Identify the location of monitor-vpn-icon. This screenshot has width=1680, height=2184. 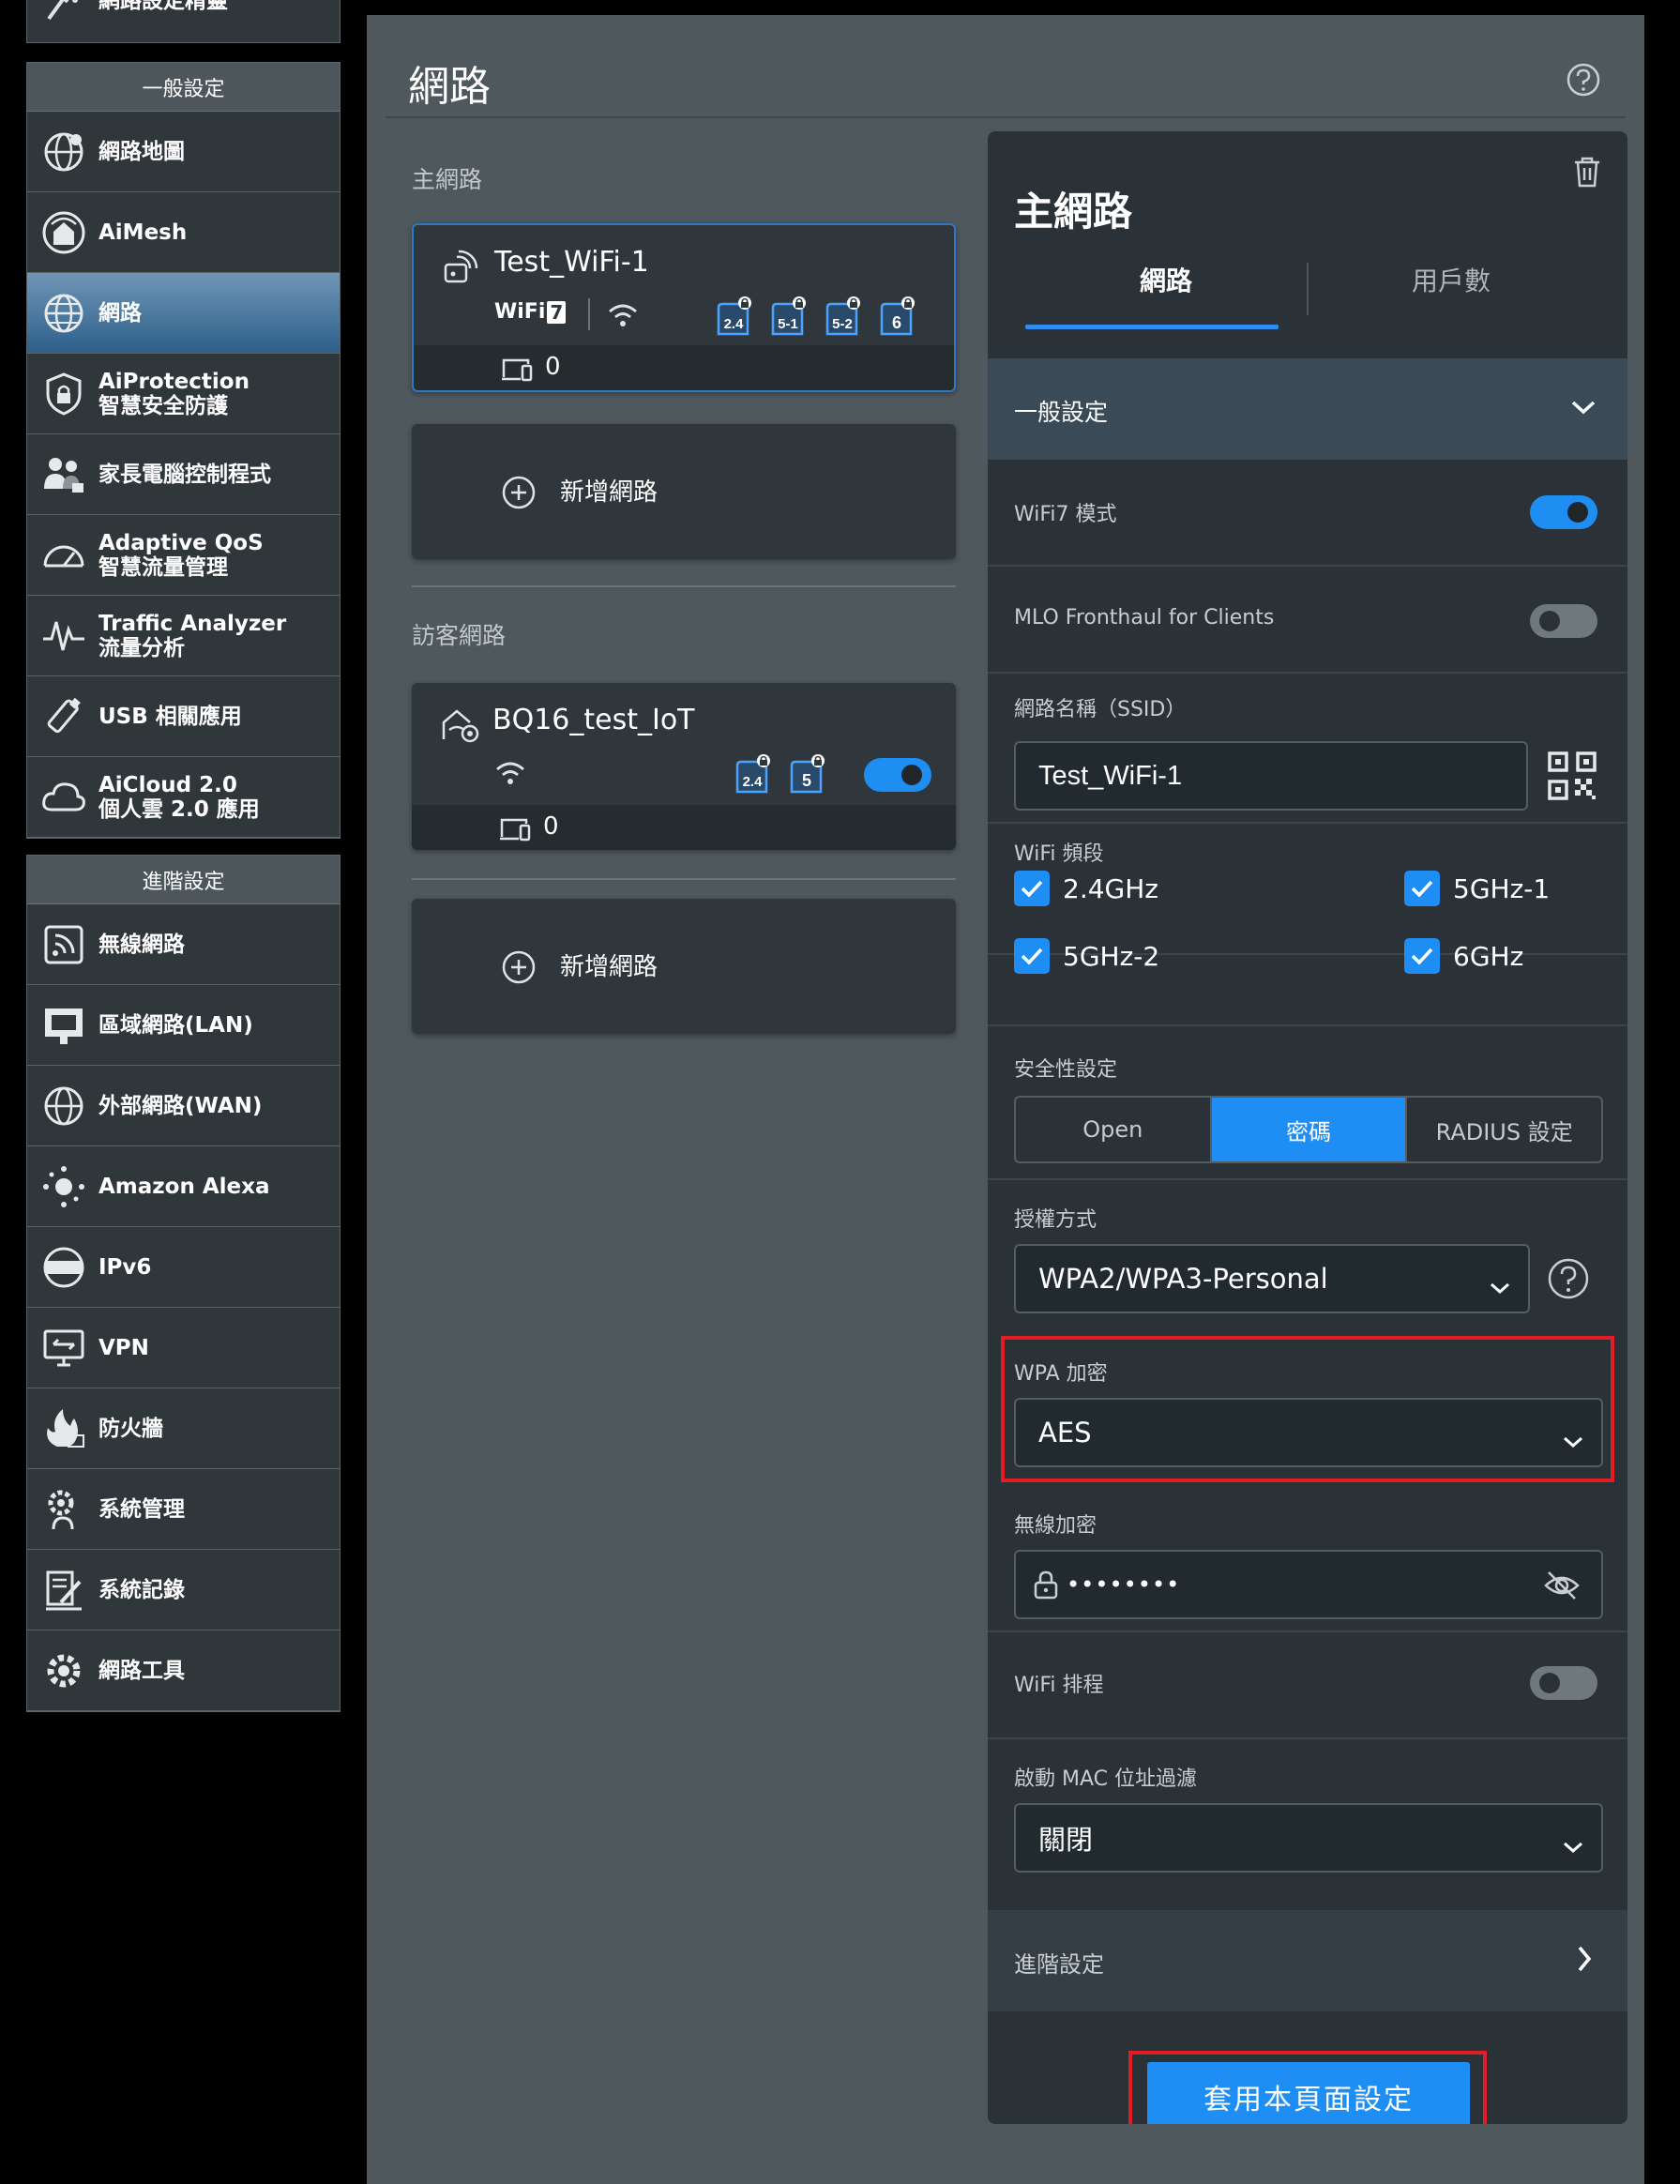
(64, 1348).